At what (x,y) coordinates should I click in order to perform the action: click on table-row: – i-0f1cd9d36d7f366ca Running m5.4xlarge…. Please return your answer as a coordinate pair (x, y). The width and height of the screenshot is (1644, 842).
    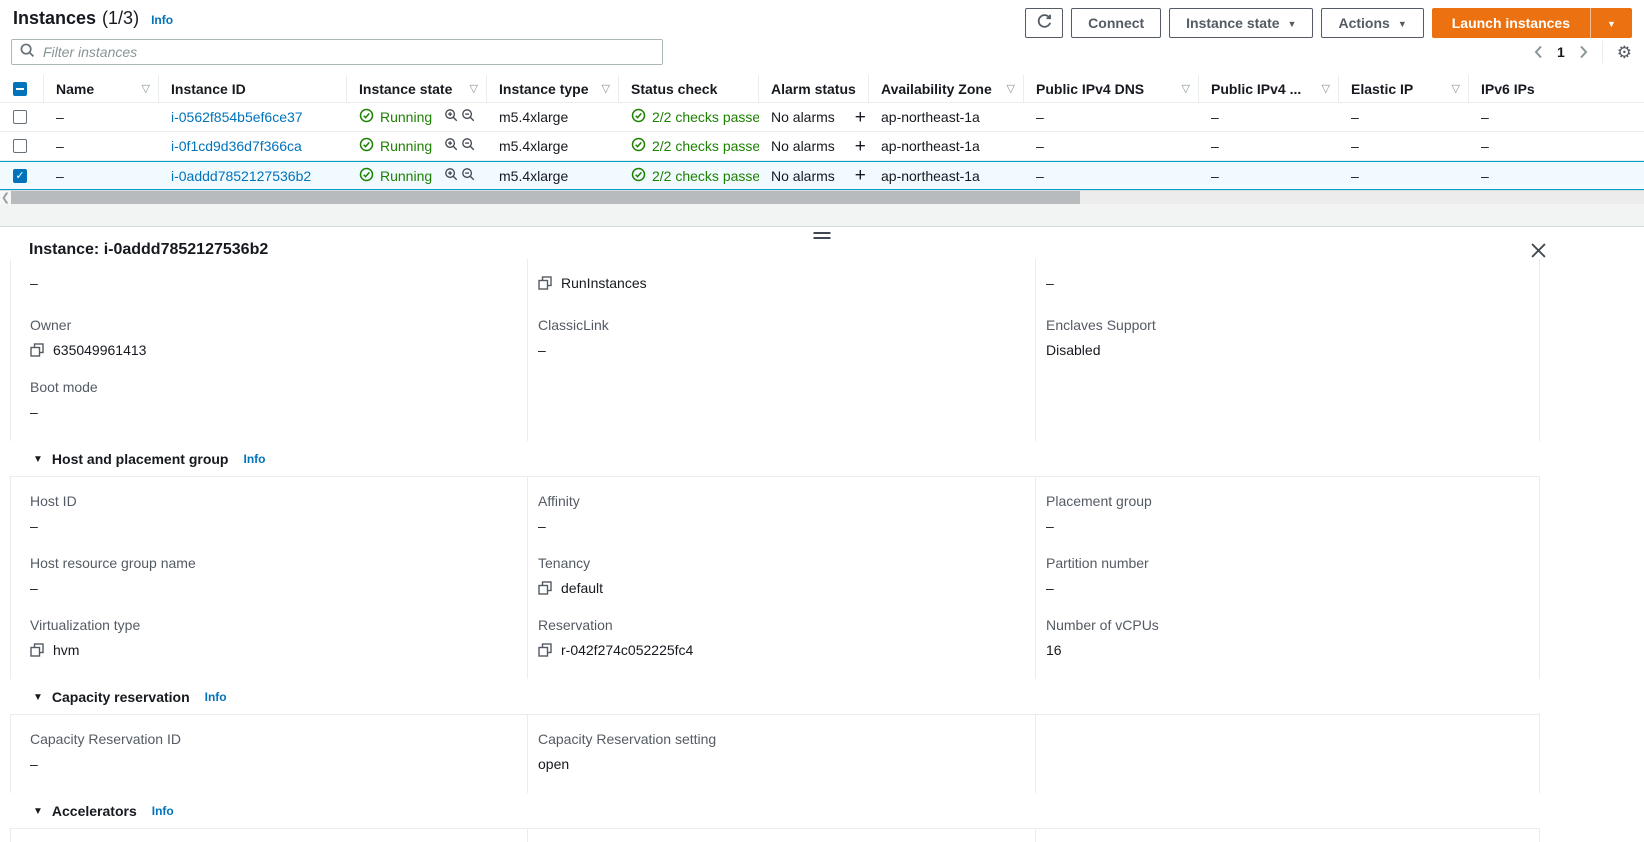
    Looking at the image, I should click on (822, 146).